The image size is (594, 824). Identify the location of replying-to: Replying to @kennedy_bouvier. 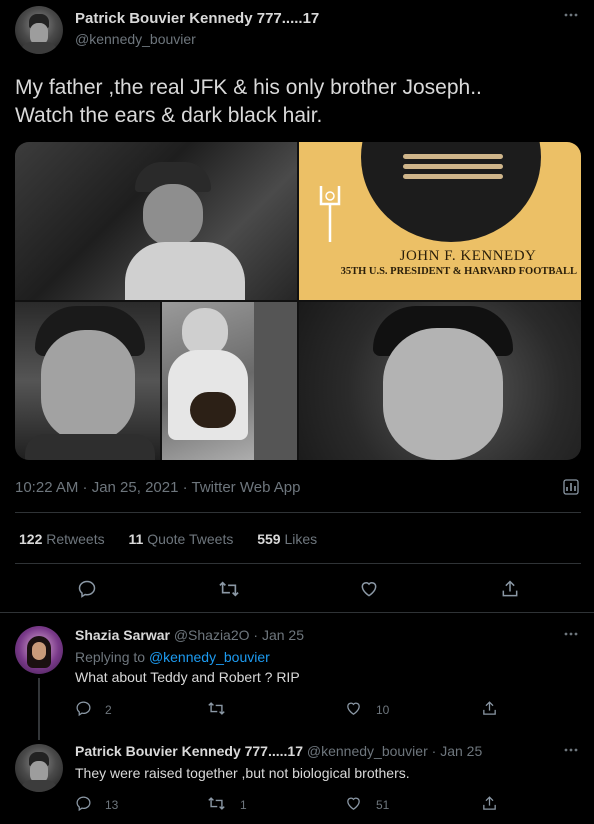
(172, 657).